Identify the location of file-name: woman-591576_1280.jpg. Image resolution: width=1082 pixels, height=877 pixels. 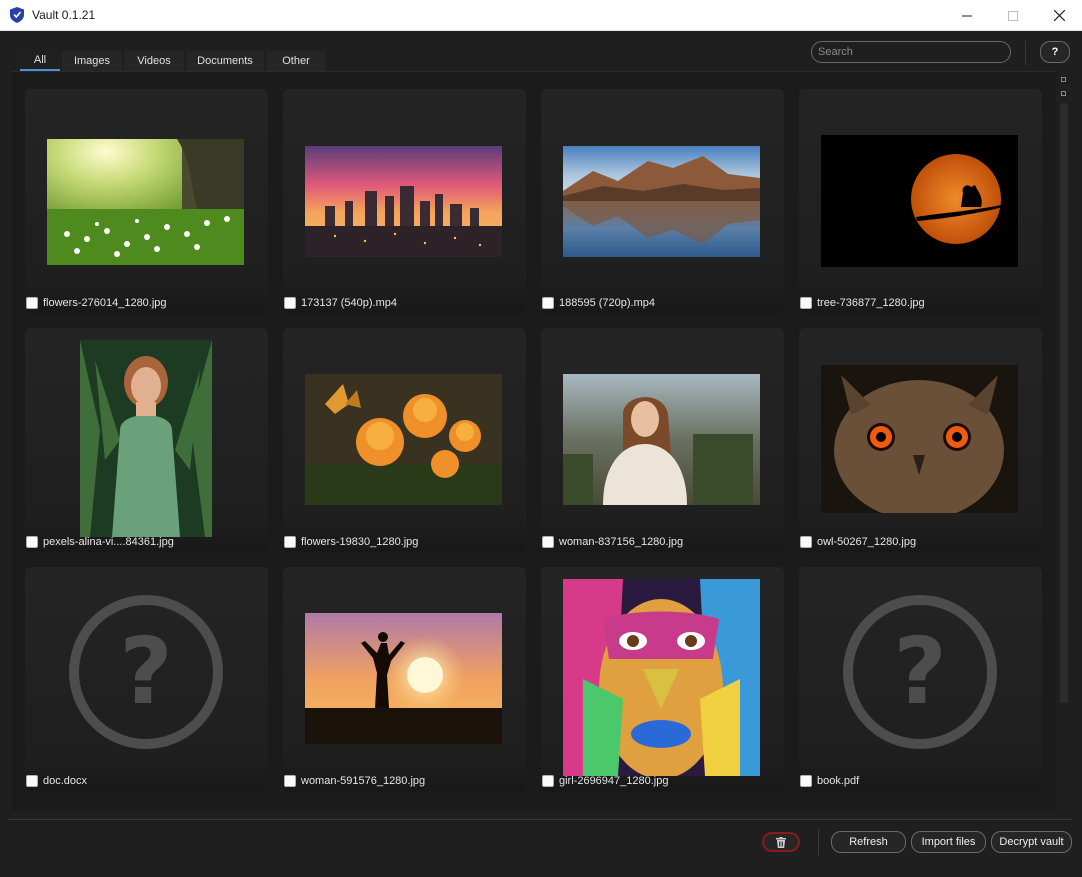
(363, 781).